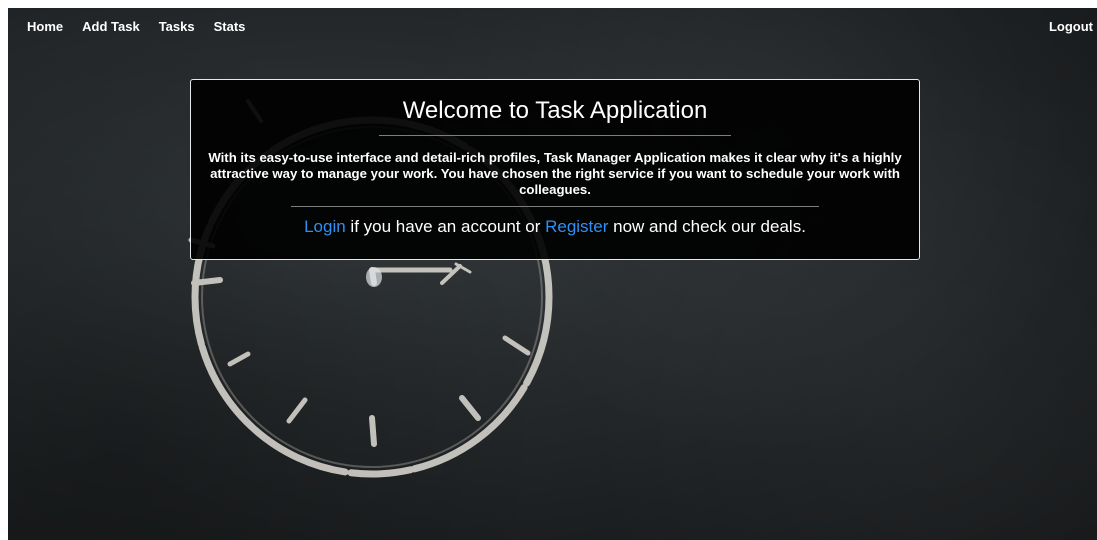 The width and height of the screenshot is (1097, 540). What do you see at coordinates (555, 206) in the screenshot?
I see `description-divider` at bounding box center [555, 206].